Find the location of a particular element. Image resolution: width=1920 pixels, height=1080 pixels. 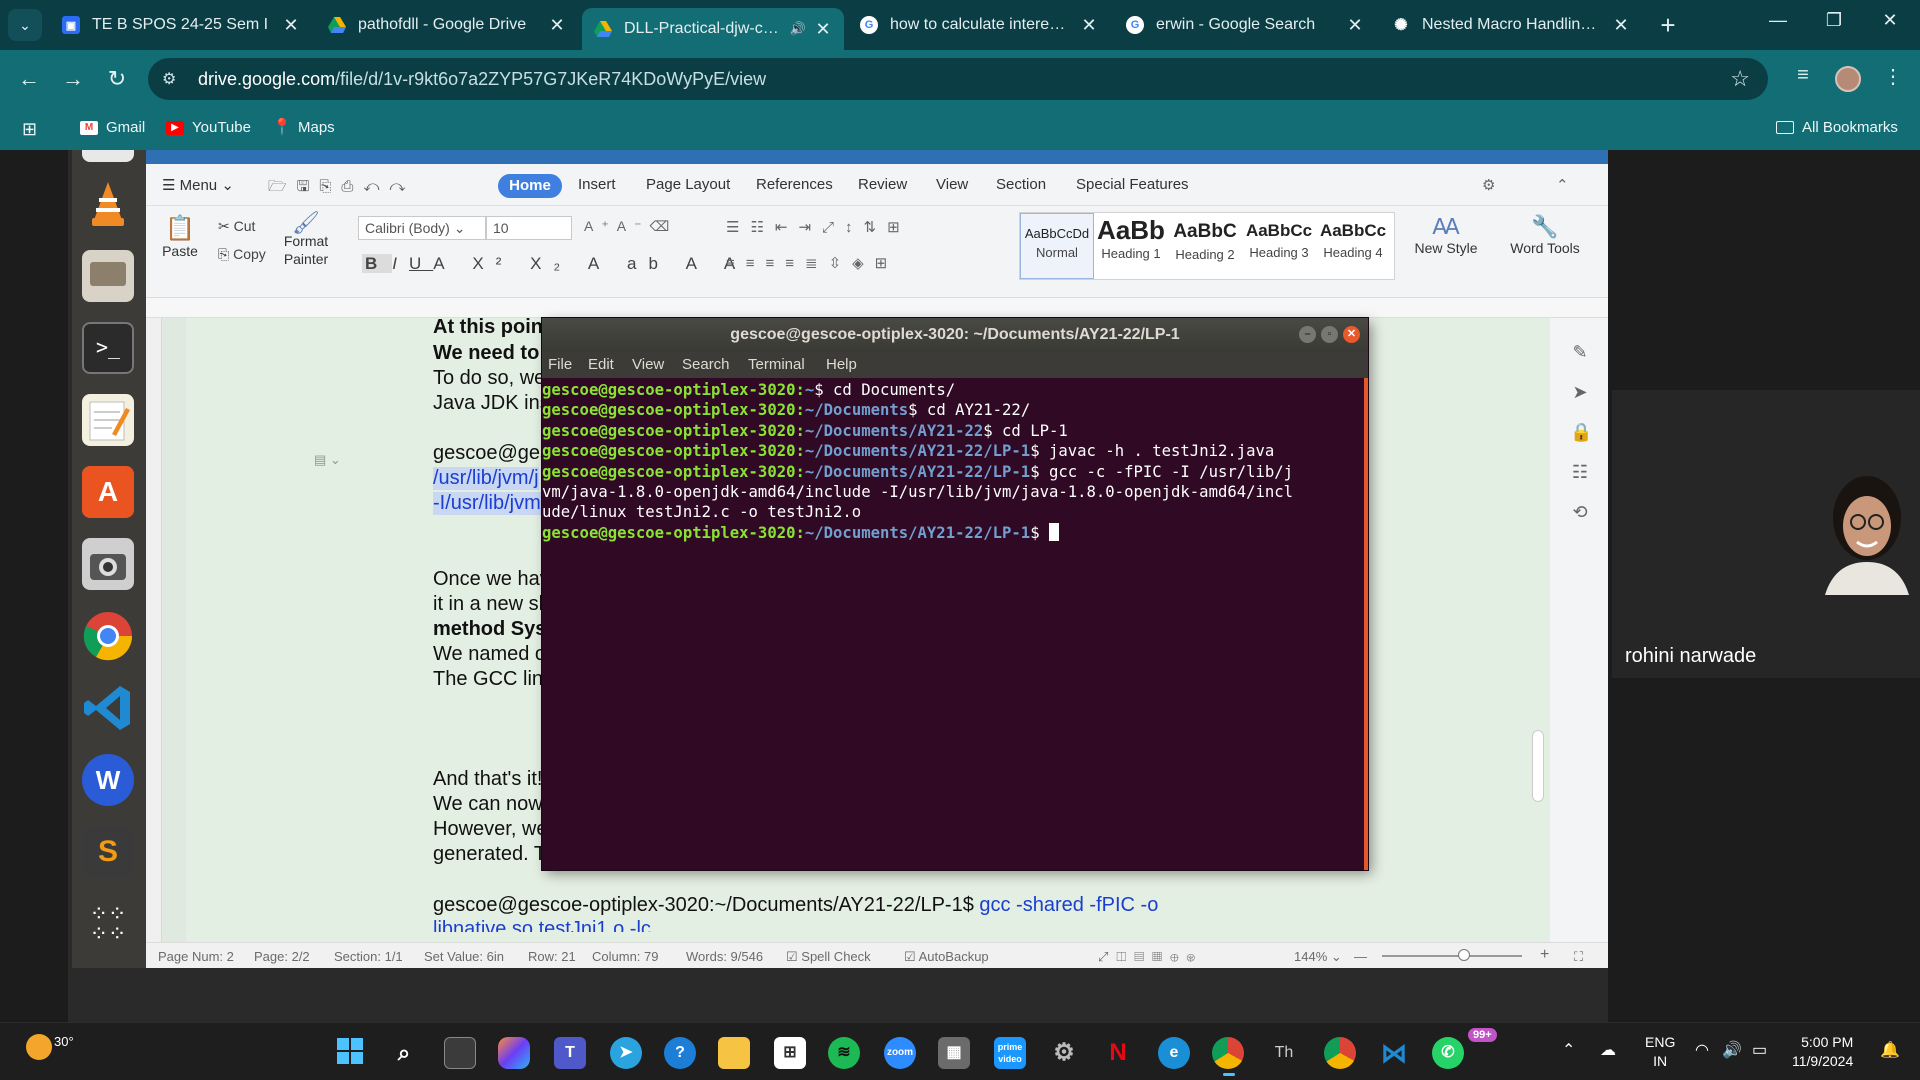

tab-view: View is located at coordinates (952, 184).